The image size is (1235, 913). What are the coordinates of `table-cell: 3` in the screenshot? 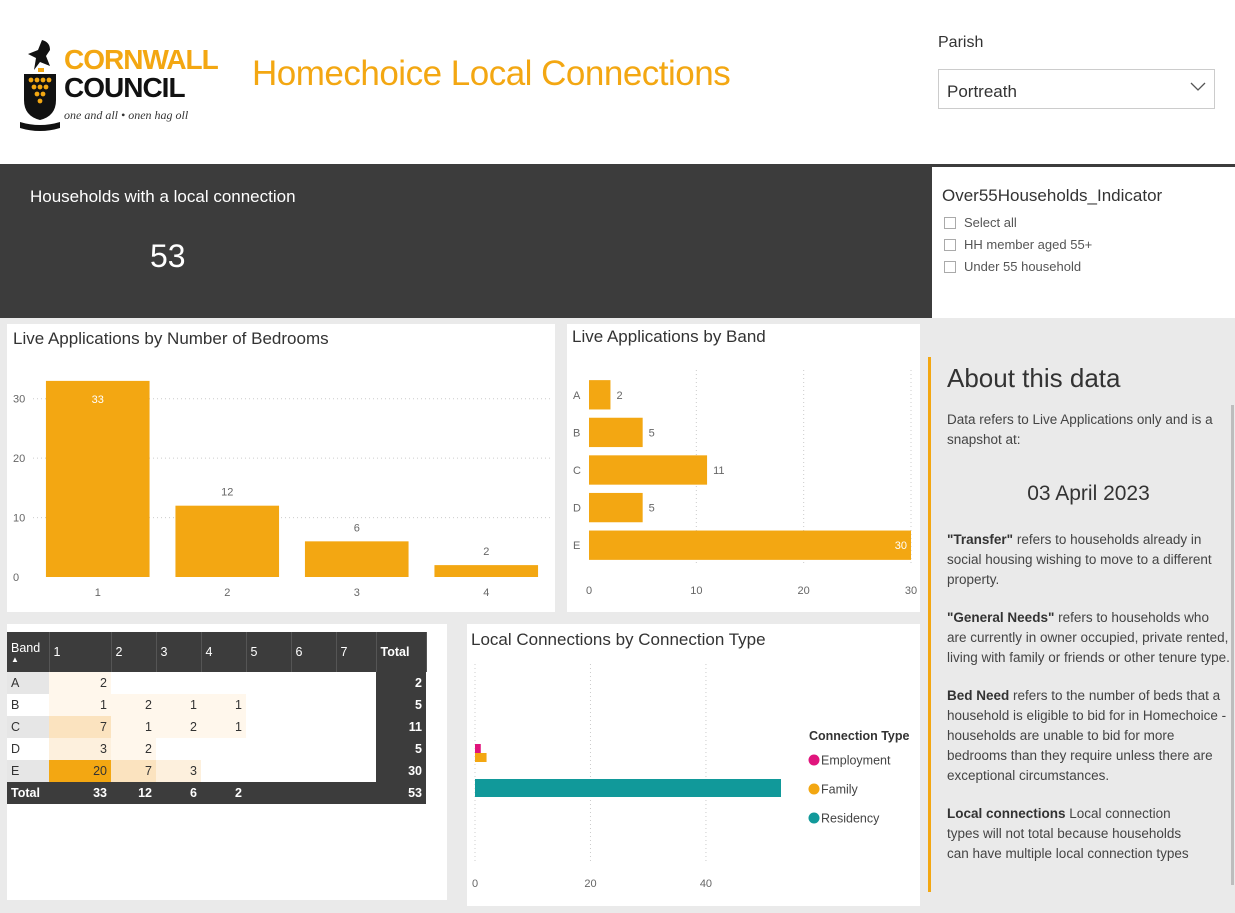 It's located at (80, 749).